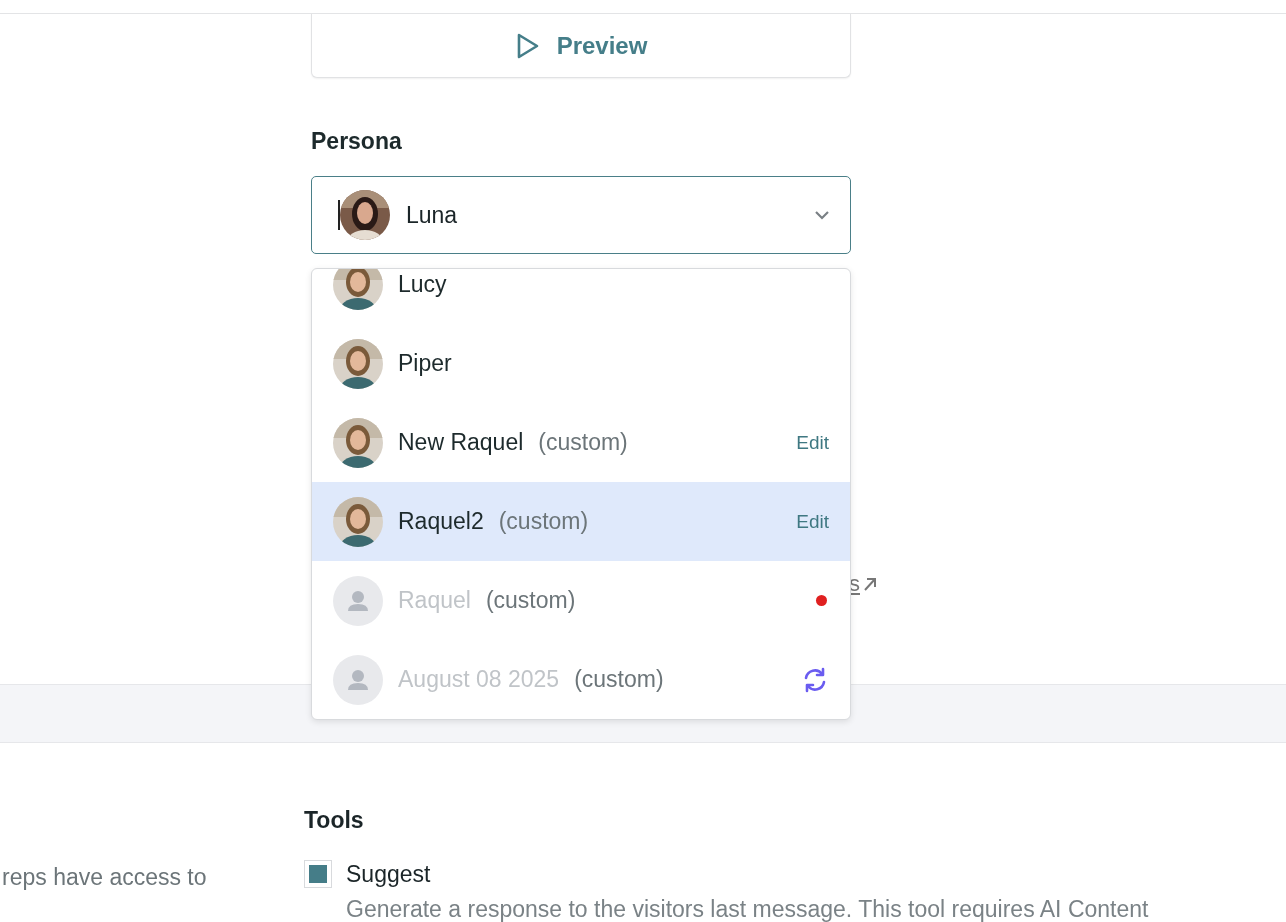  What do you see at coordinates (870, 584) in the screenshot?
I see `external-link-icon` at bounding box center [870, 584].